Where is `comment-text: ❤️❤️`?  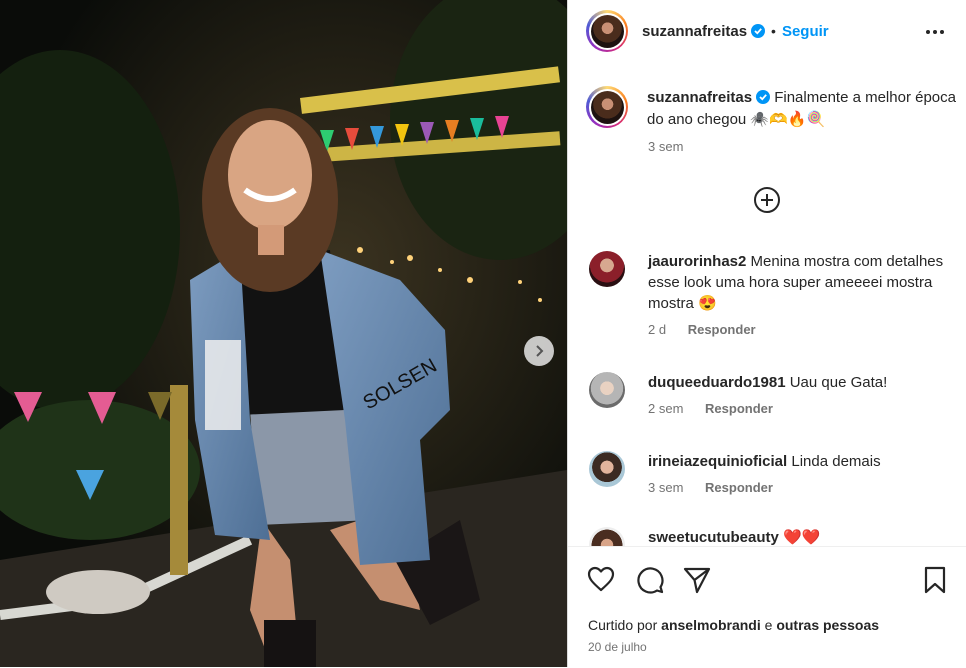 comment-text: ❤️❤️ is located at coordinates (802, 537).